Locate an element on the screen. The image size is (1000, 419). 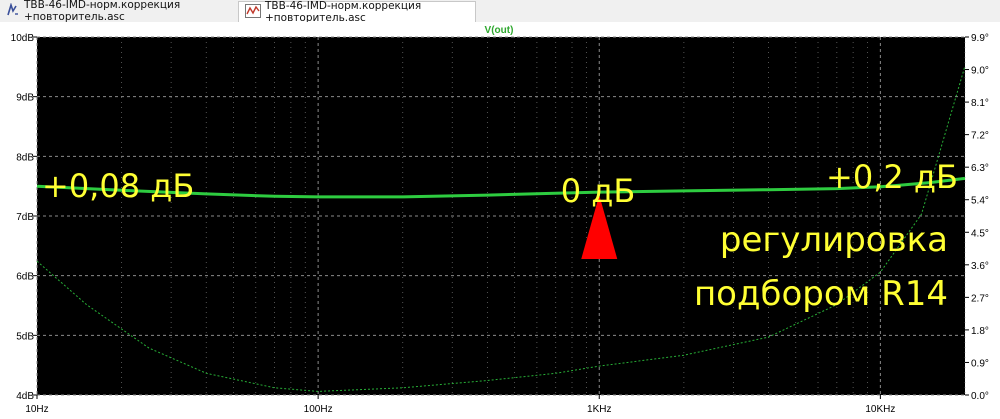
y-tick-label: 7dB is located at coordinates (25, 217).